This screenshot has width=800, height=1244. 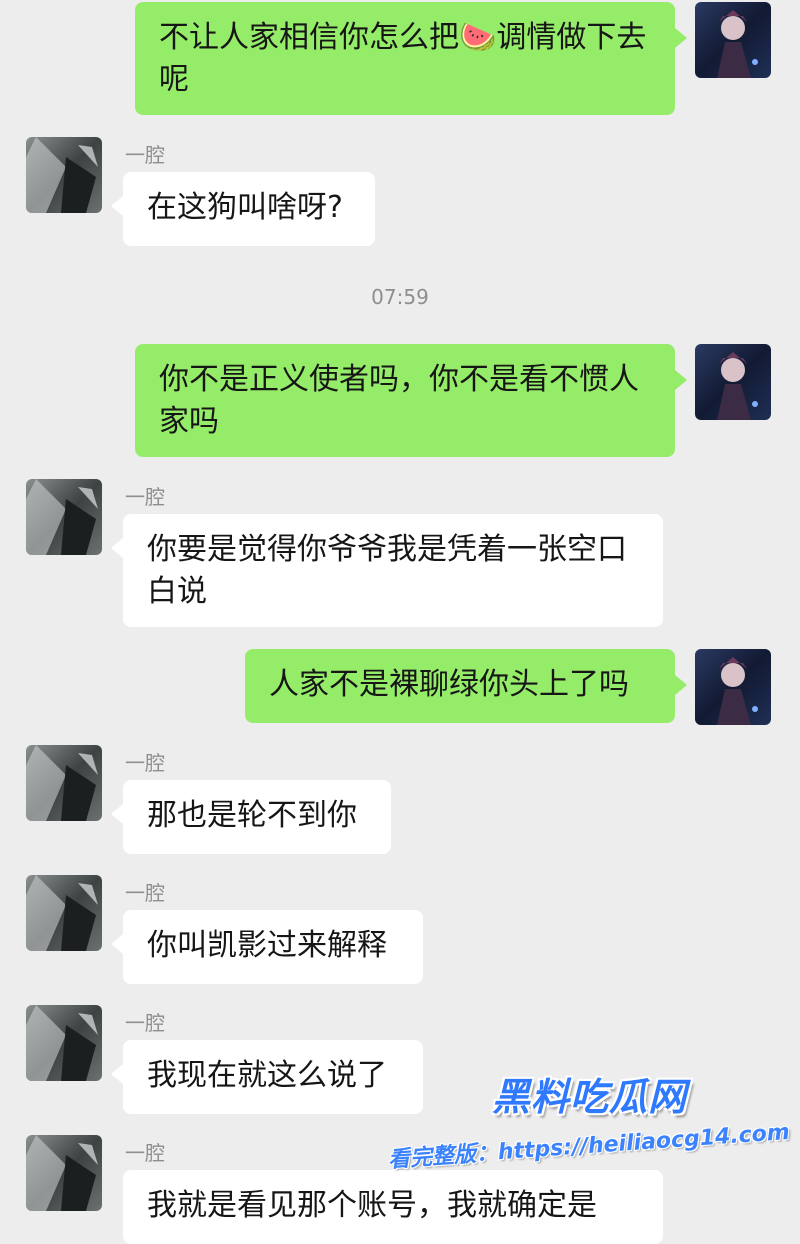 I want to click on message-bubble-self: 人家不是裸聊绿你头上了吗, so click(x=466, y=686).